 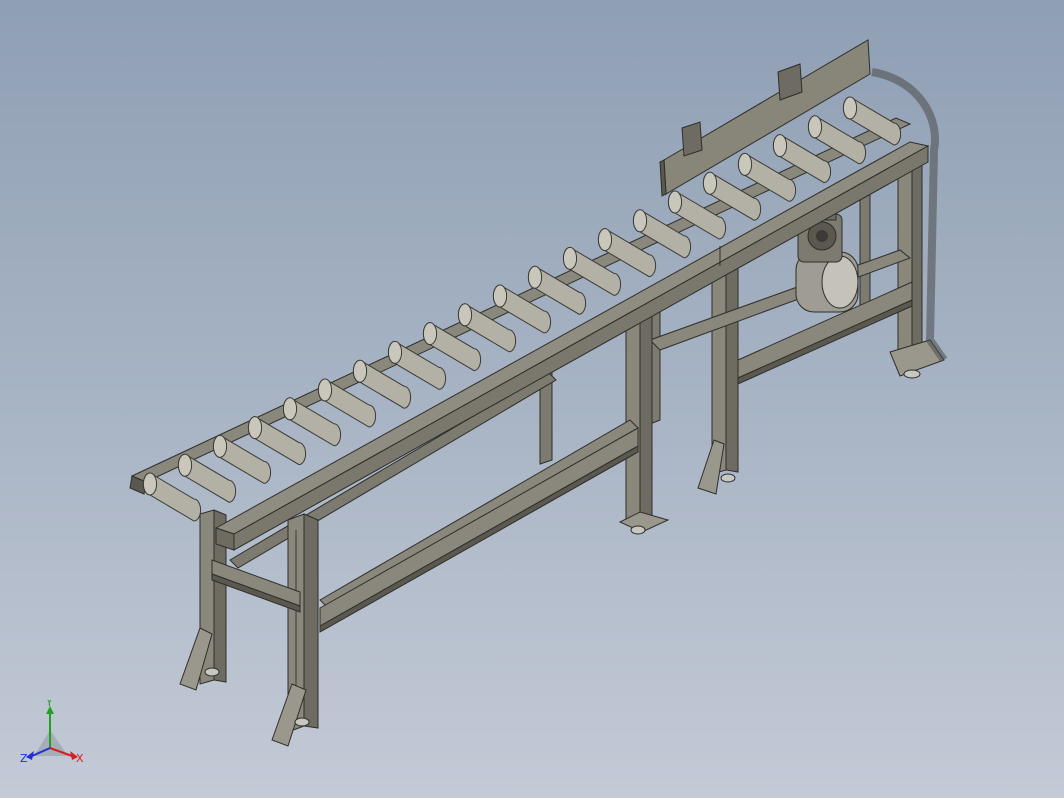 What do you see at coordinates (49, 704) in the screenshot?
I see `y-axis-label: Y` at bounding box center [49, 704].